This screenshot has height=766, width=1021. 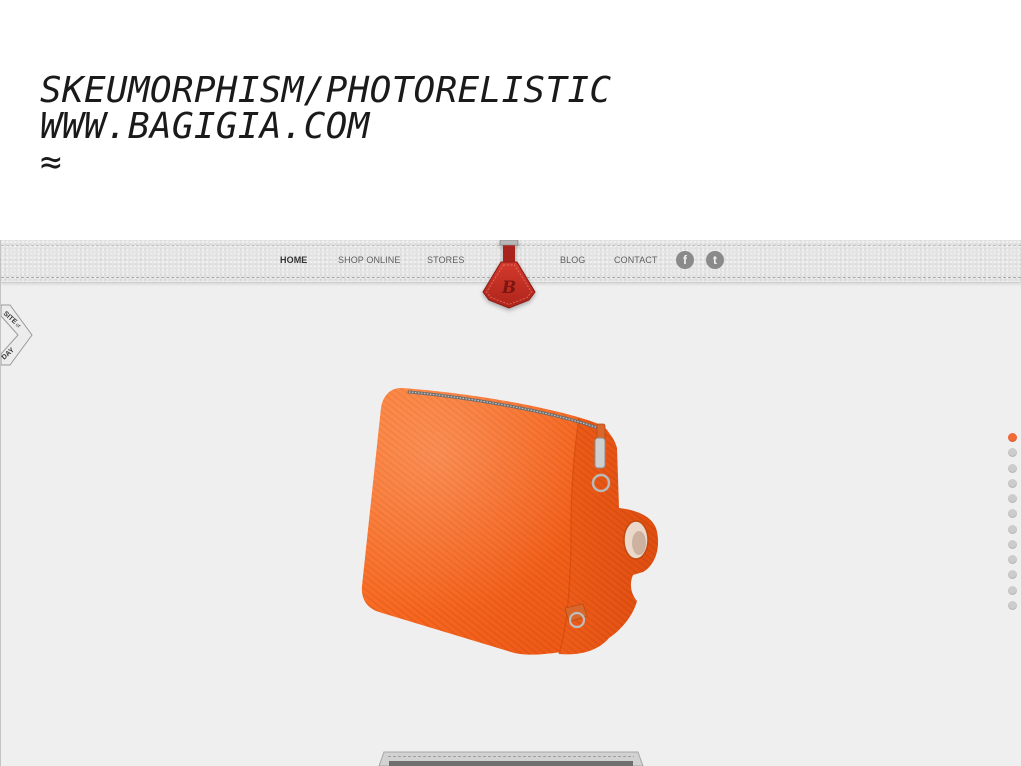 What do you see at coordinates (509, 276) in the screenshot?
I see `leather-tag-logo: B` at bounding box center [509, 276].